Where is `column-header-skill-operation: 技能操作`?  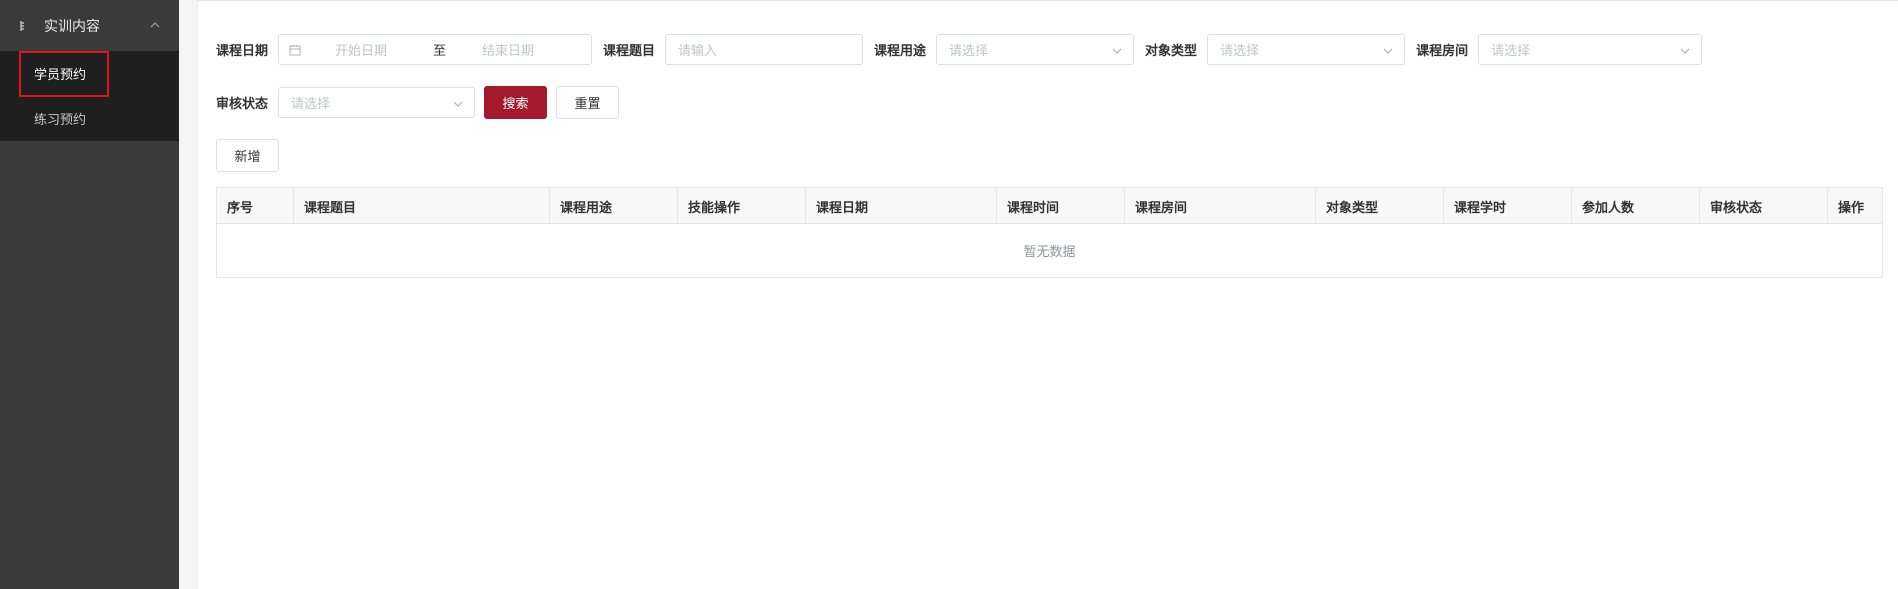 column-header-skill-operation: 技能操作 is located at coordinates (742, 206).